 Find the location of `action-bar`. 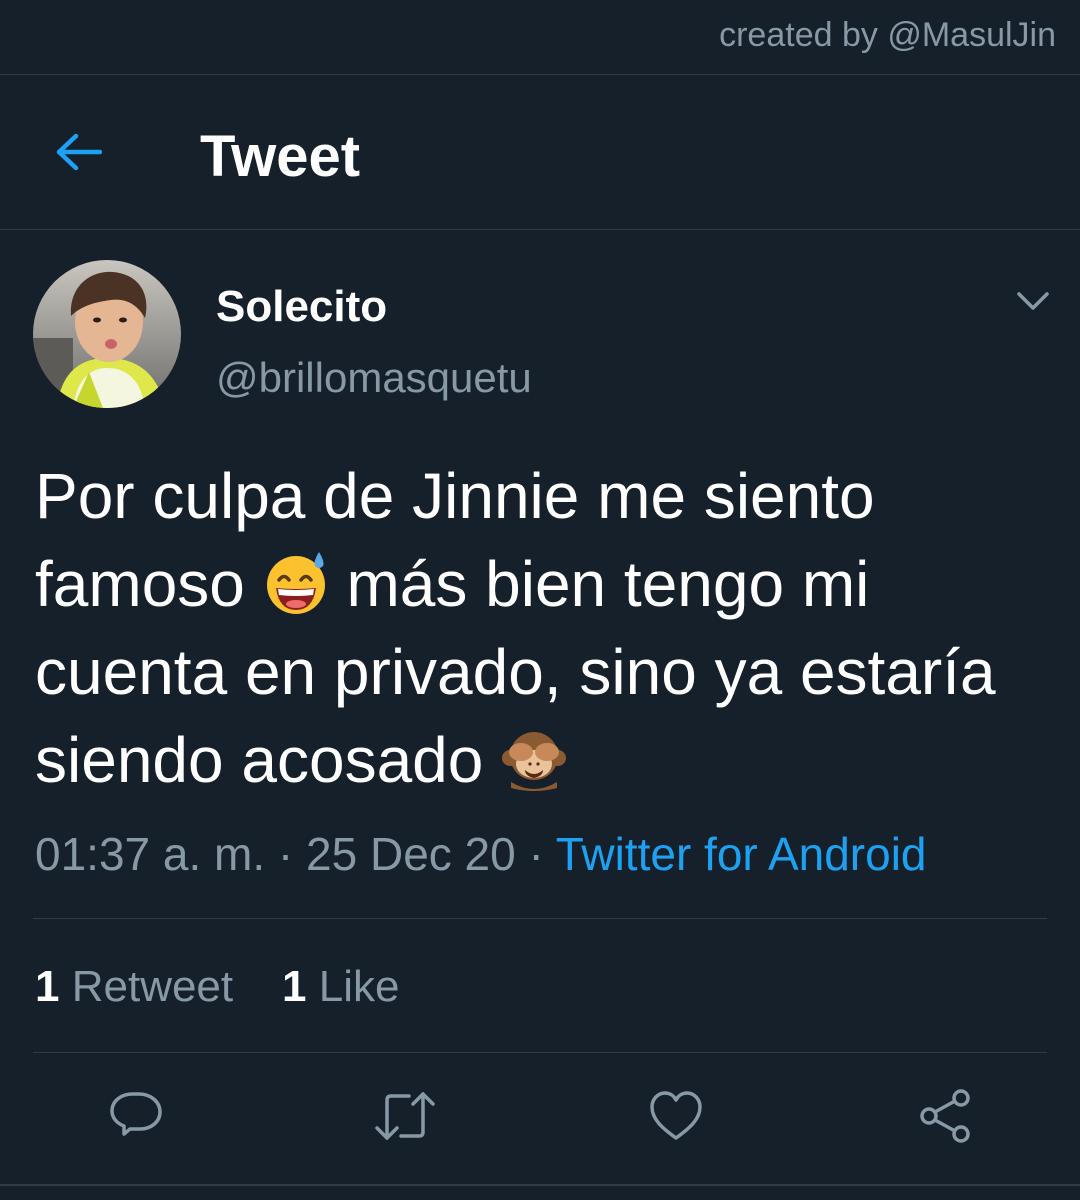

action-bar is located at coordinates (540, 1116).